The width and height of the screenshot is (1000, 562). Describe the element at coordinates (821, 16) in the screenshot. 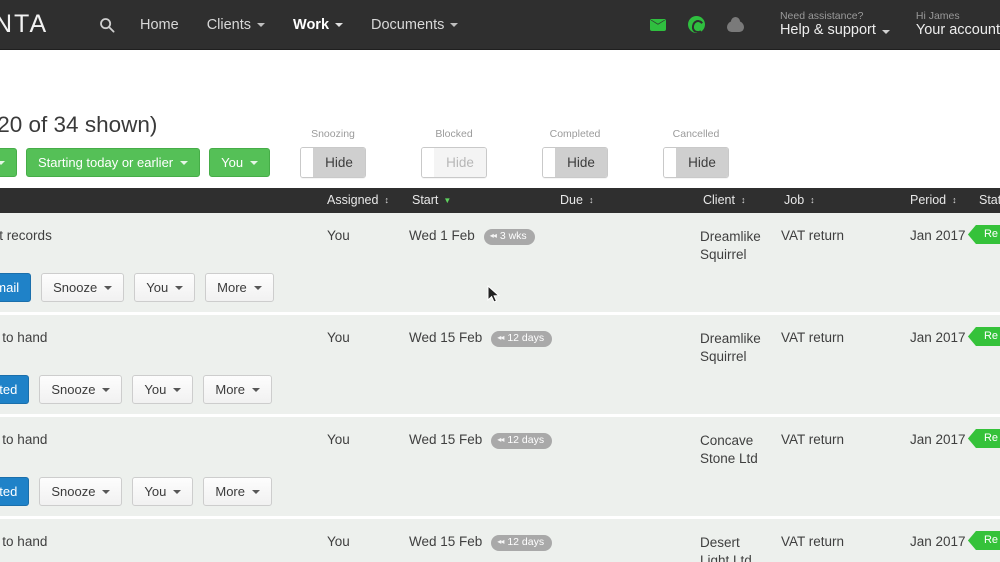

I see `help-prompt: Need assistance?` at that location.